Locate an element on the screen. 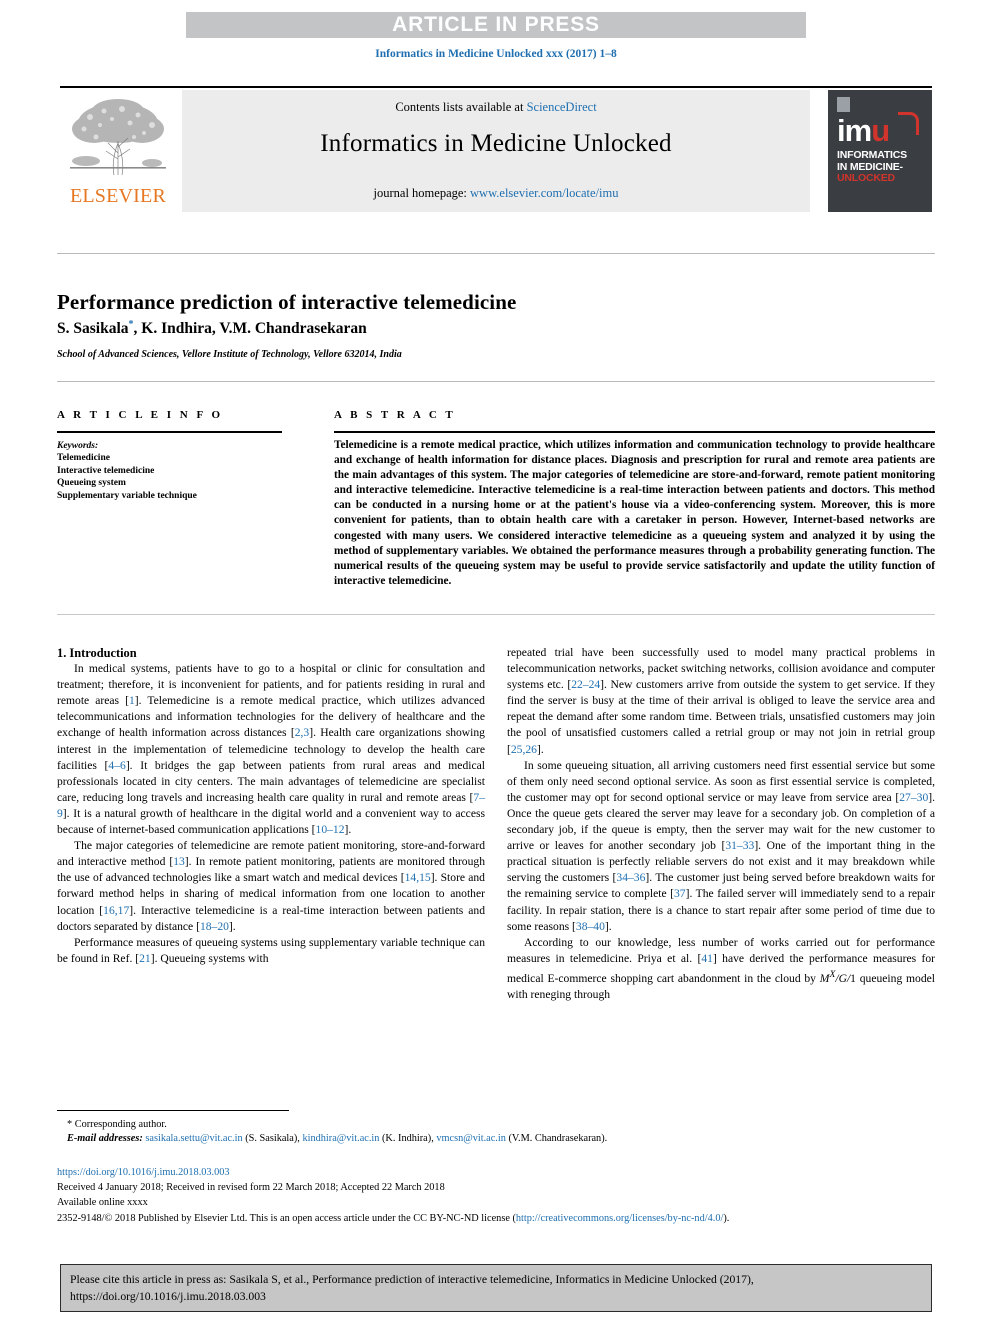 The width and height of the screenshot is (992, 1323). journal-title: Informatics in Medicine Unlocked is located at coordinates (496, 143).